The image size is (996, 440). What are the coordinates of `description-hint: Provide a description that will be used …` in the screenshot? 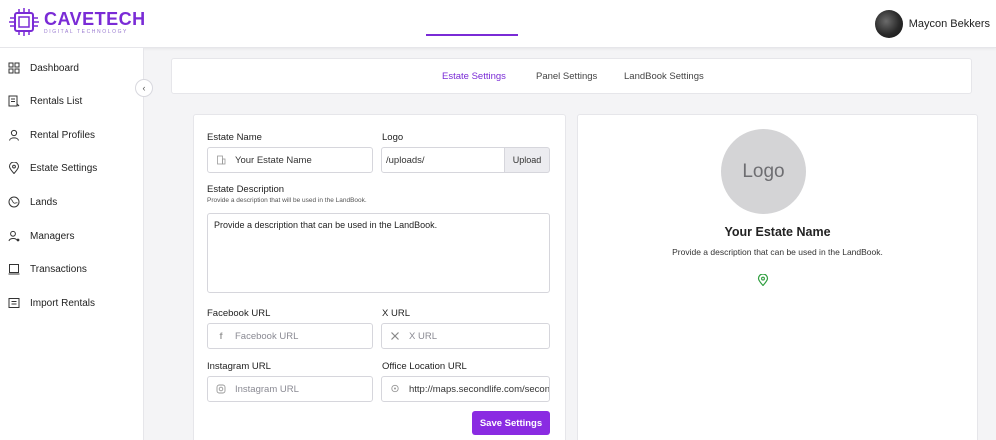 It's located at (287, 200).